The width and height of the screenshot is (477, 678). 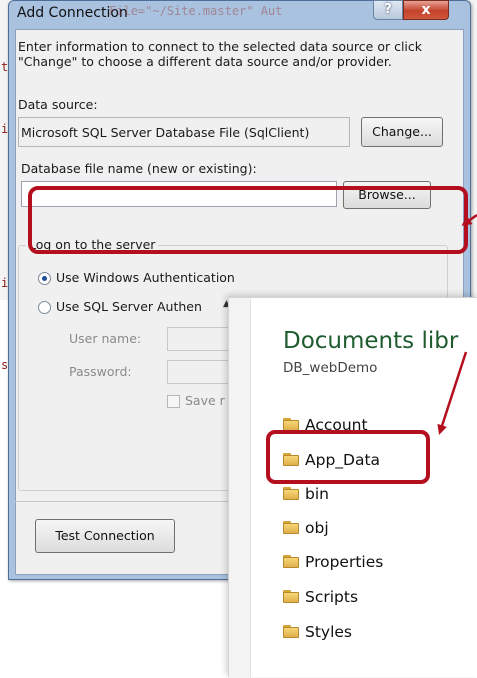 What do you see at coordinates (317, 494) in the screenshot?
I see `folder-label: bin` at bounding box center [317, 494].